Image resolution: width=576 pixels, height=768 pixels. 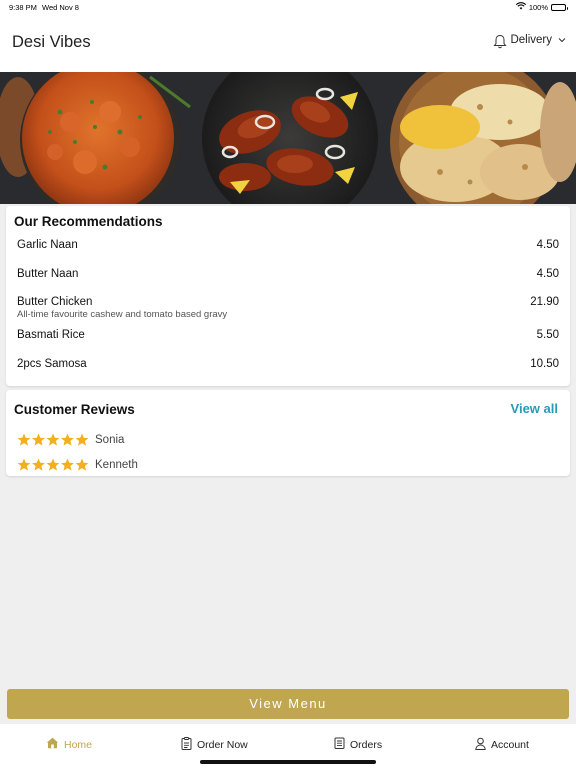 I want to click on tab-account: Account, so click(x=502, y=745).